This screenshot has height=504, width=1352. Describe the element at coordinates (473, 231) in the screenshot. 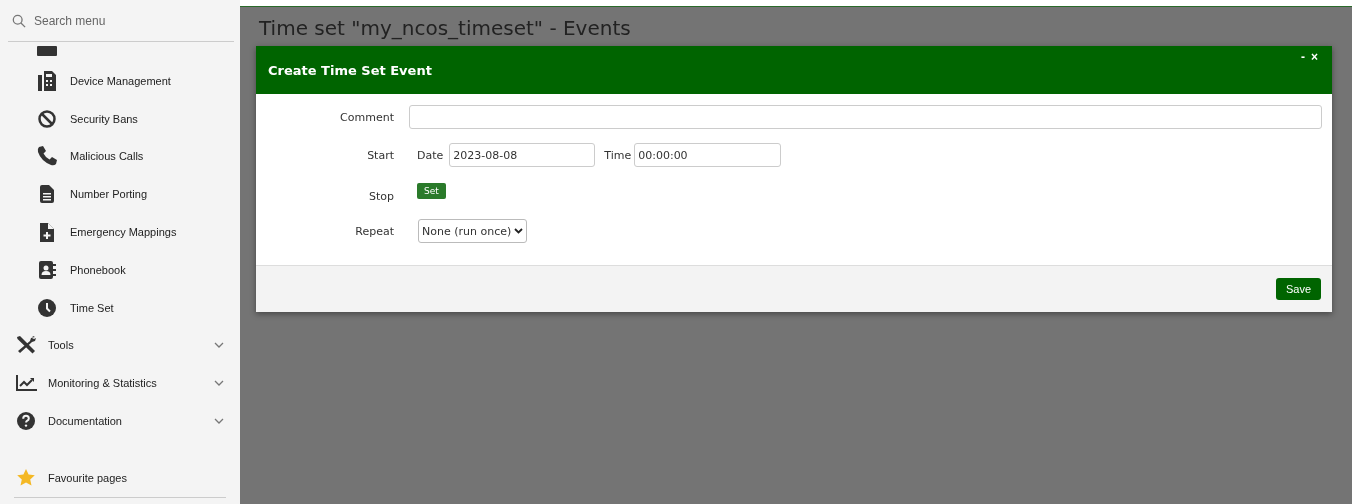

I see `repeat-dropdown: None (run once)` at that location.